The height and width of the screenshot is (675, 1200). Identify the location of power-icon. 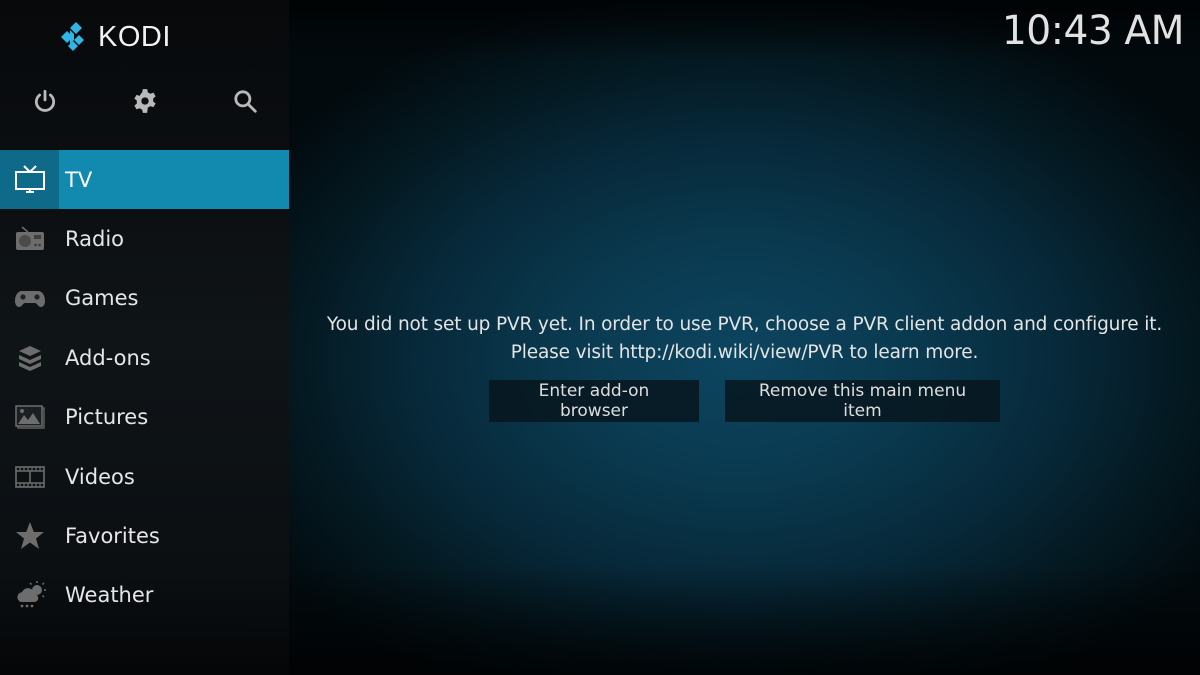
(45, 100).